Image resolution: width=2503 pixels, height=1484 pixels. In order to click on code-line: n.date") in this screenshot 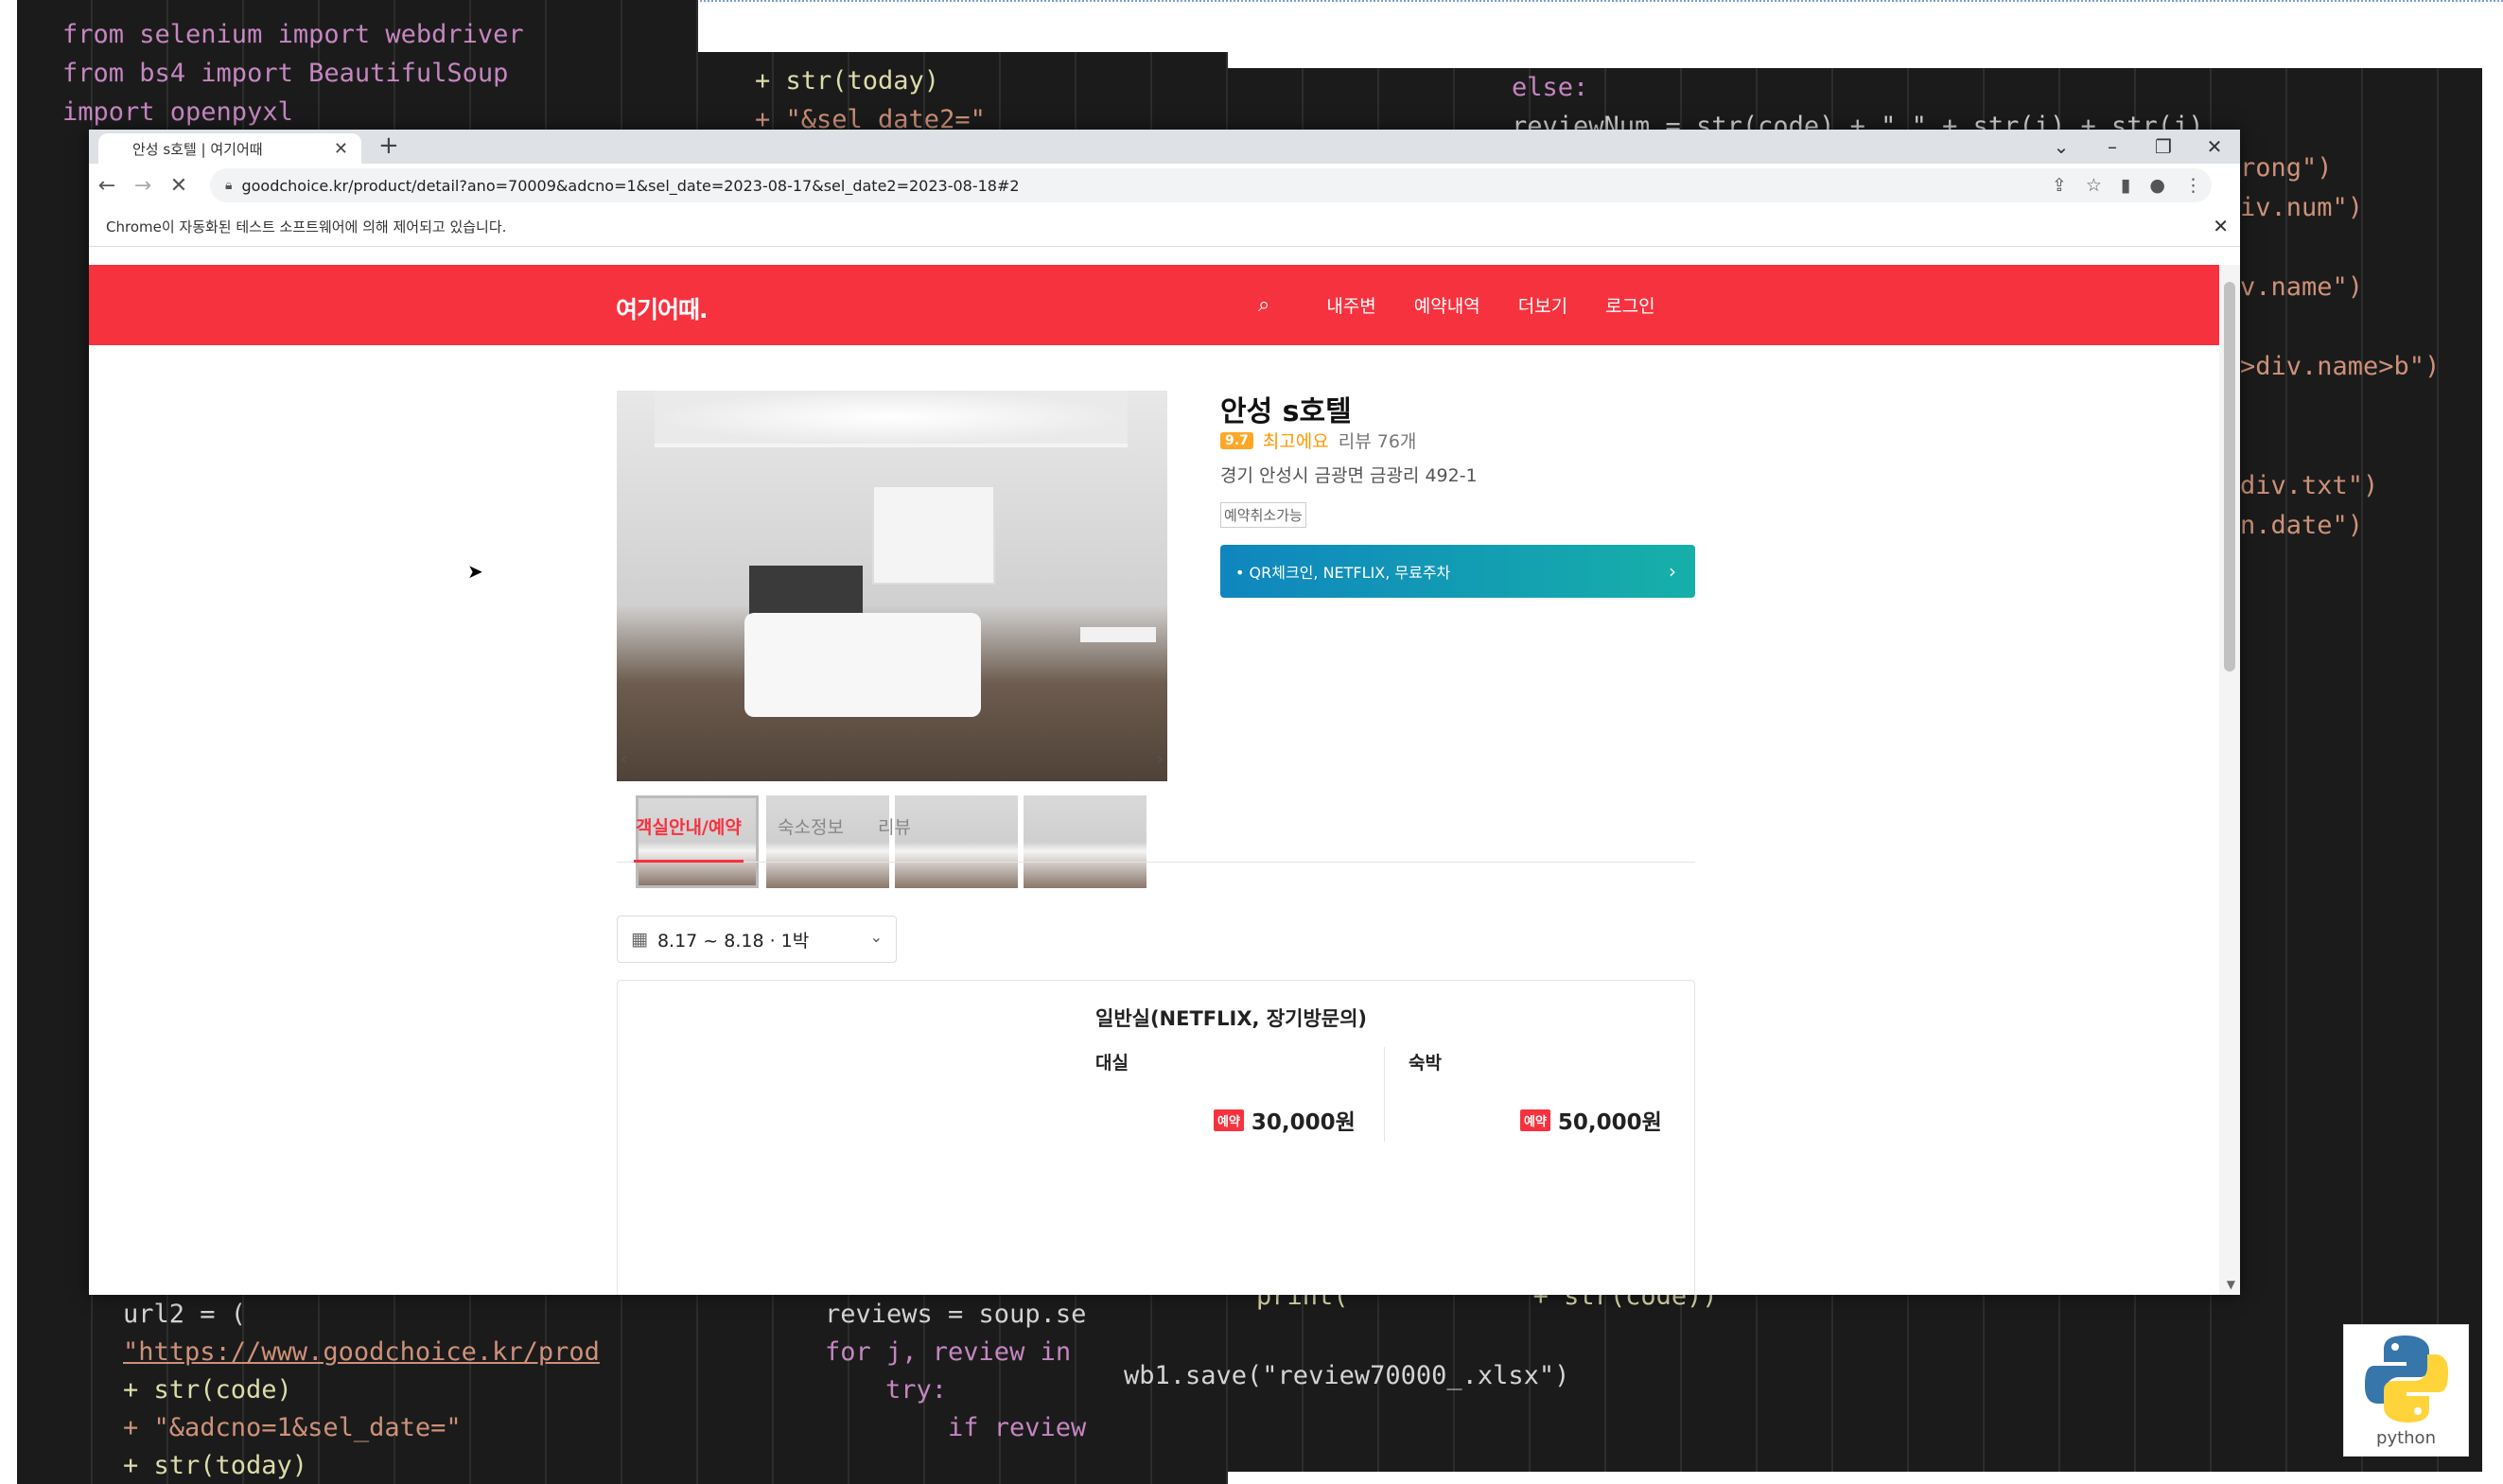, I will do `click(2302, 525)`.